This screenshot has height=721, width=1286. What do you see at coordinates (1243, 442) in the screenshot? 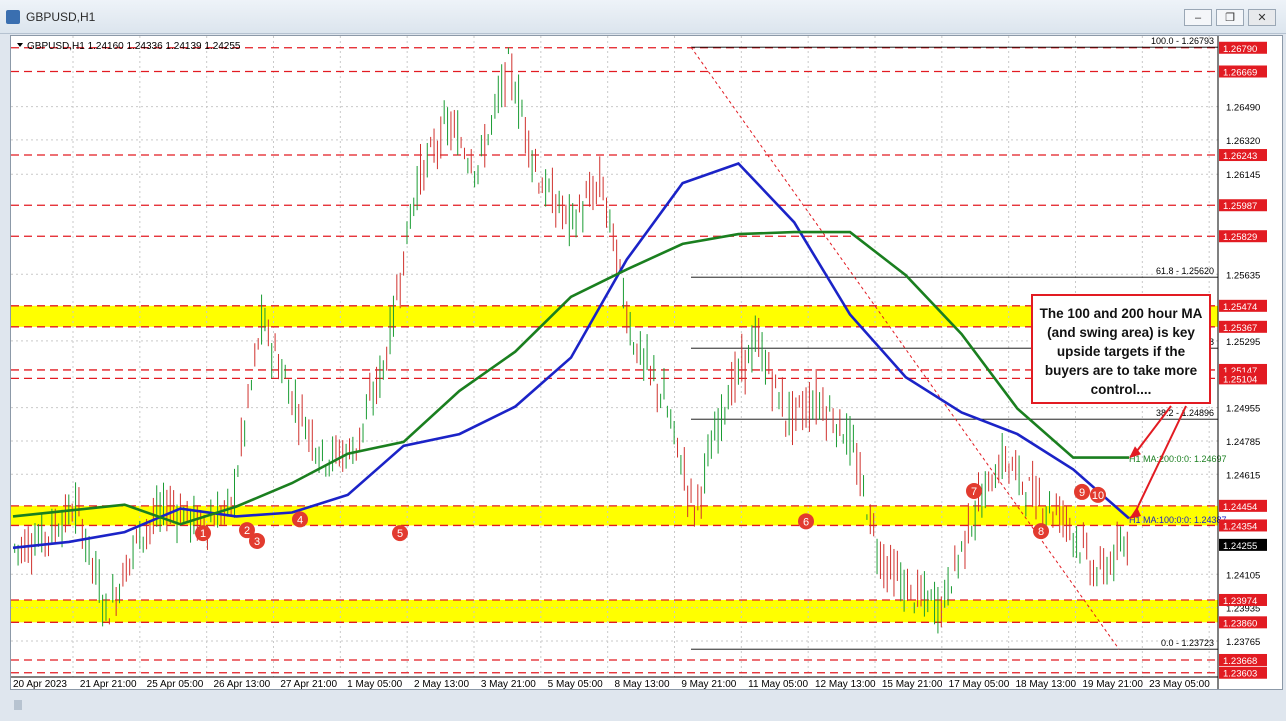
I see `y-tick-label: 1.24785` at bounding box center [1243, 442].